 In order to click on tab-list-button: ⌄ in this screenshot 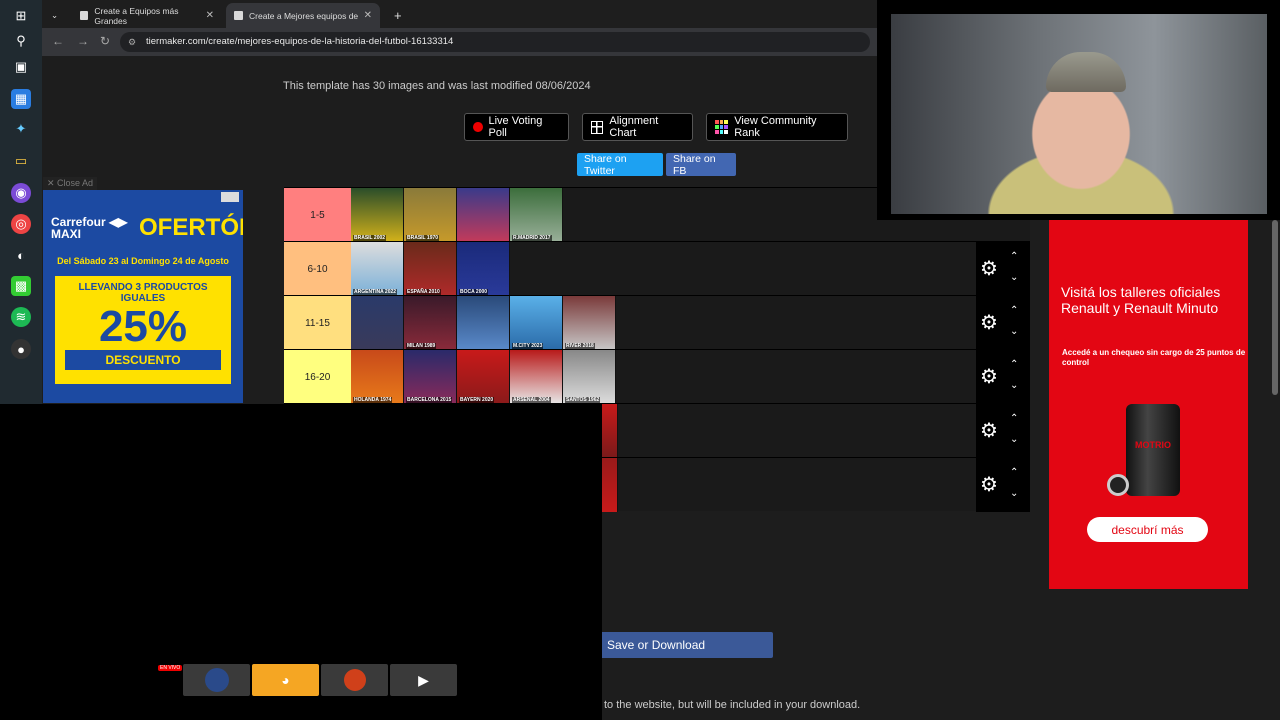, I will do `click(56, 15)`.